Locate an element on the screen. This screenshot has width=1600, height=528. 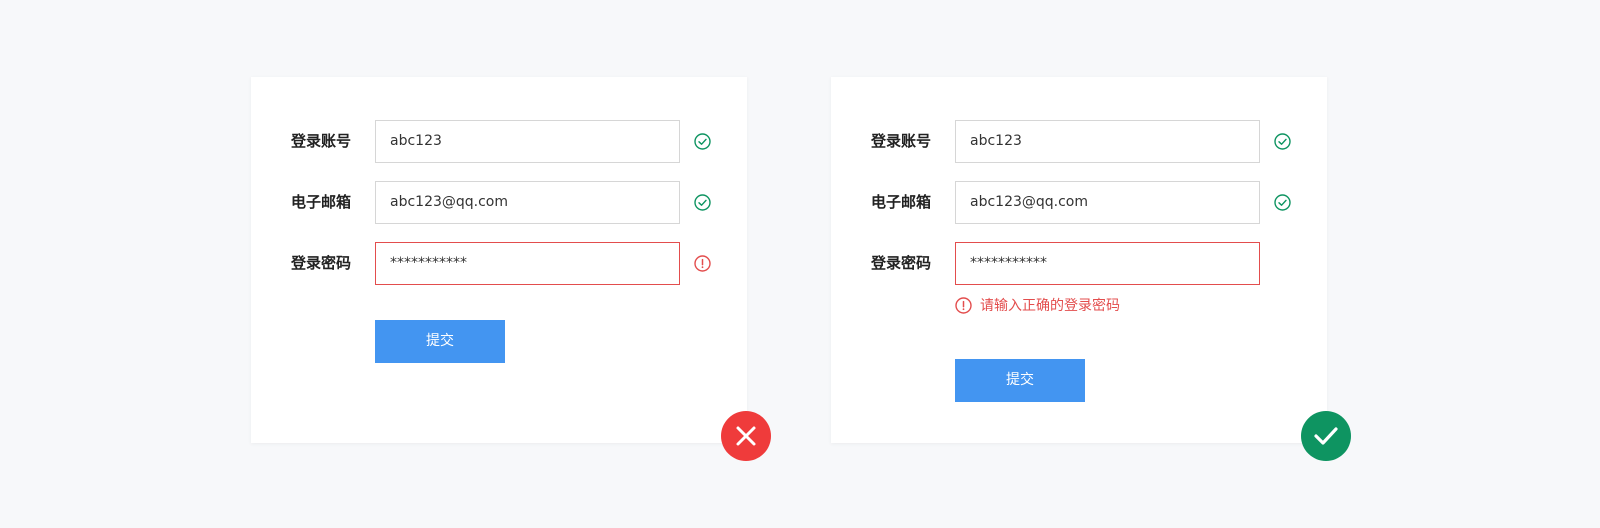
password-error-message: 请输入正确的登录密码 is located at coordinates (1037, 305).